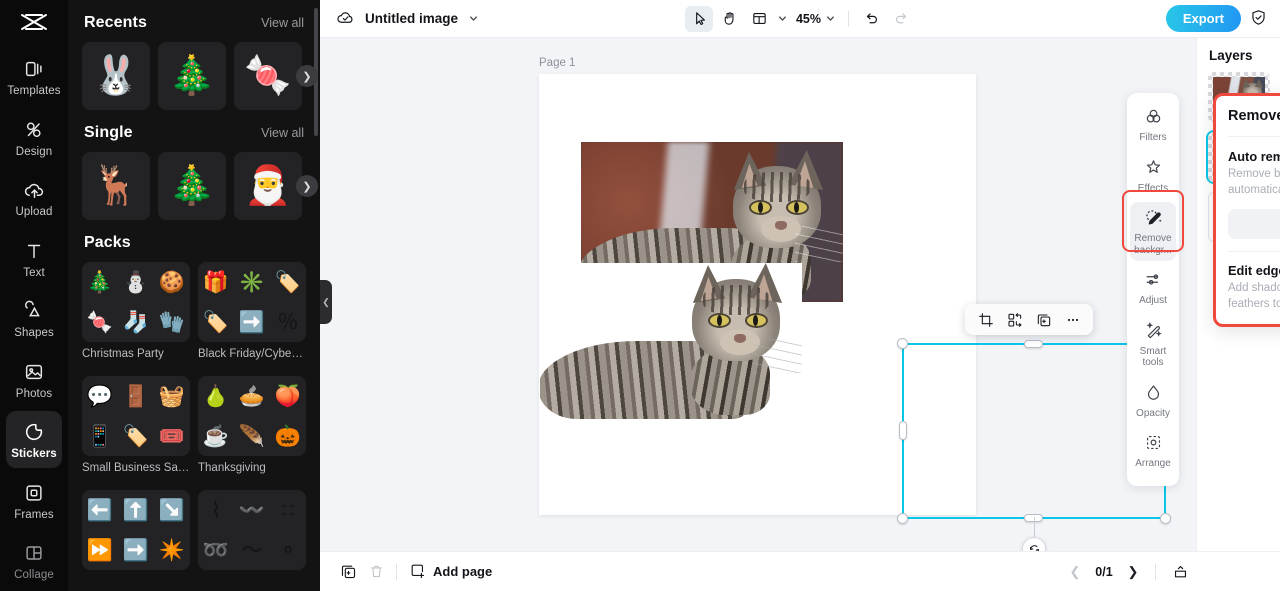 This screenshot has width=1280, height=591. Describe the element at coordinates (902, 343) in the screenshot. I see `resize-handle-top-left` at that location.